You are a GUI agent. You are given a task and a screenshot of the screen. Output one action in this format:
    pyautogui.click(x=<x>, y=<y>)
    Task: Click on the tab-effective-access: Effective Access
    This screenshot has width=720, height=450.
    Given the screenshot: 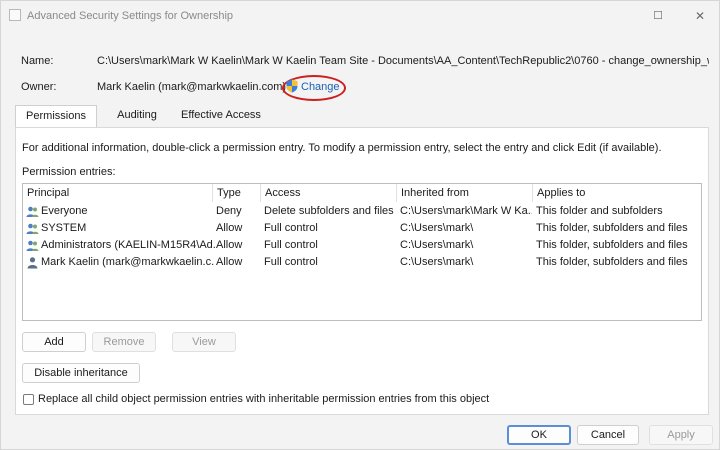 What is the action you would take?
    pyautogui.click(x=221, y=115)
    